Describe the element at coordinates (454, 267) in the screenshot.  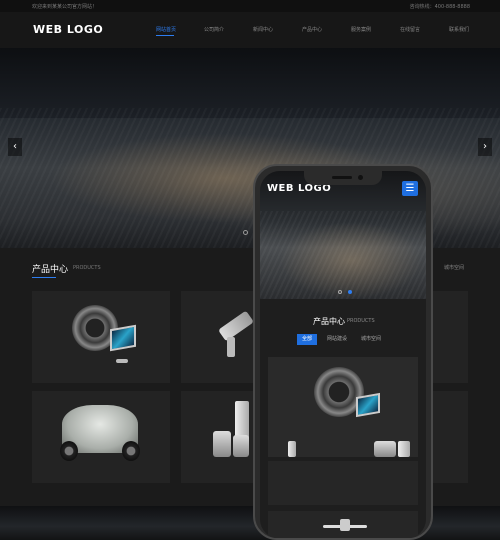
I see `section-more-link: 城市空间` at that location.